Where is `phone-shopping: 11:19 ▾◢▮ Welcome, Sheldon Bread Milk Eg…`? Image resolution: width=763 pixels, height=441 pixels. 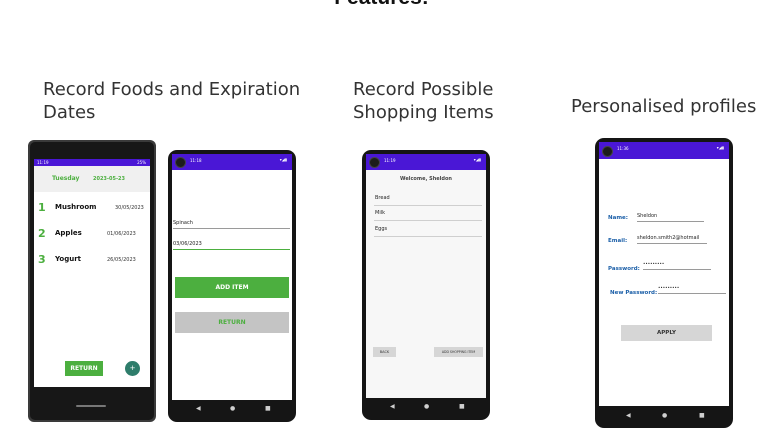 phone-shopping: 11:19 ▾◢▮ Welcome, Sheldon Bread Milk Eg… is located at coordinates (426, 285).